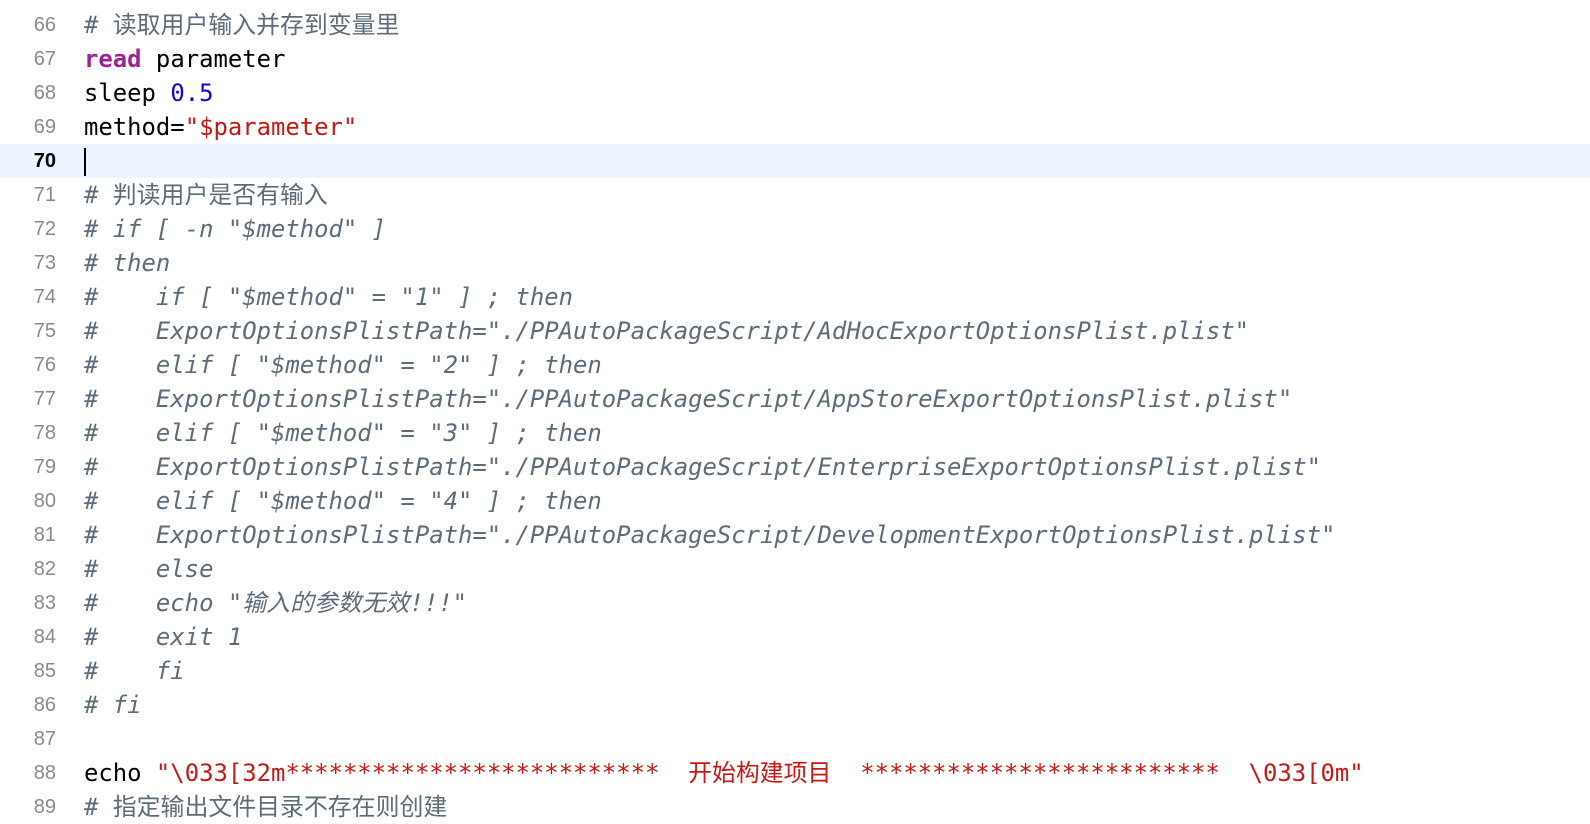 This screenshot has height=824, width=1590. What do you see at coordinates (795, 93) in the screenshot?
I see `code-line: 68 sleep 0.5` at bounding box center [795, 93].